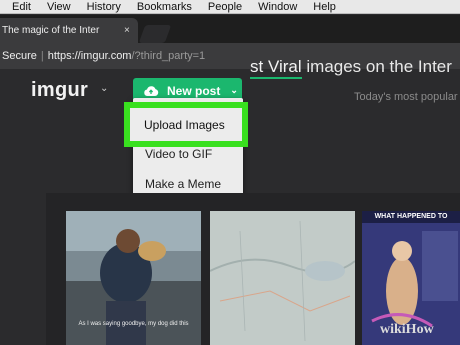 The image size is (460, 345). I want to click on tab-strip: The magic of the Inter ×, so click(230, 29).